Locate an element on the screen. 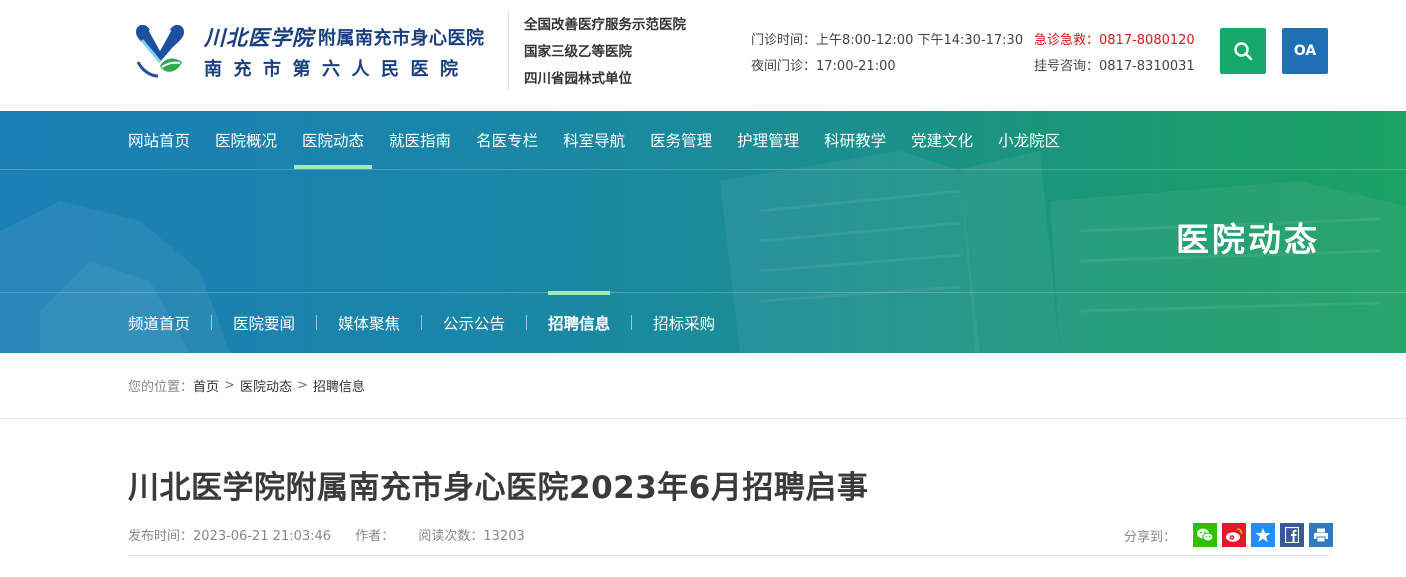 This screenshot has width=1406, height=577. contact-info: 急诊急救：0817-8080120 挂号咨询：0817-8310031 is located at coordinates (1114, 54).